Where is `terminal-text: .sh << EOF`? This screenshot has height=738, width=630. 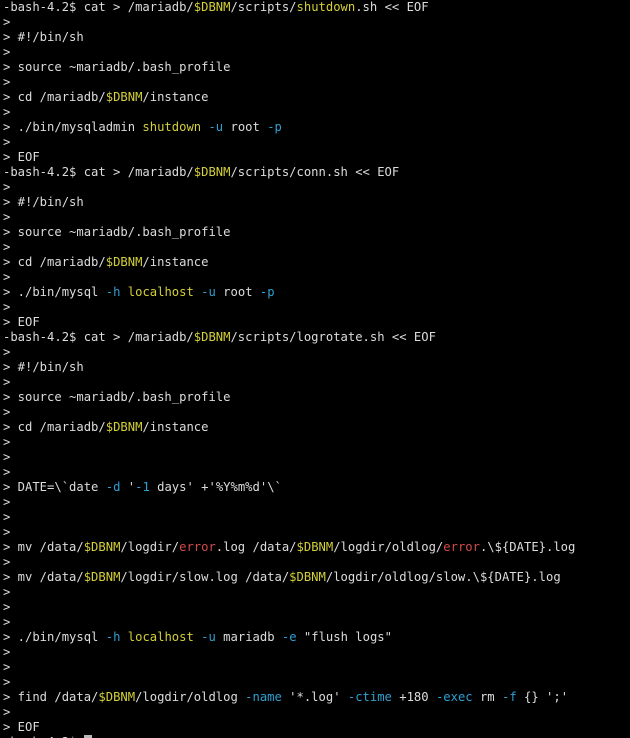 terminal-text: .sh << EOF is located at coordinates (392, 7).